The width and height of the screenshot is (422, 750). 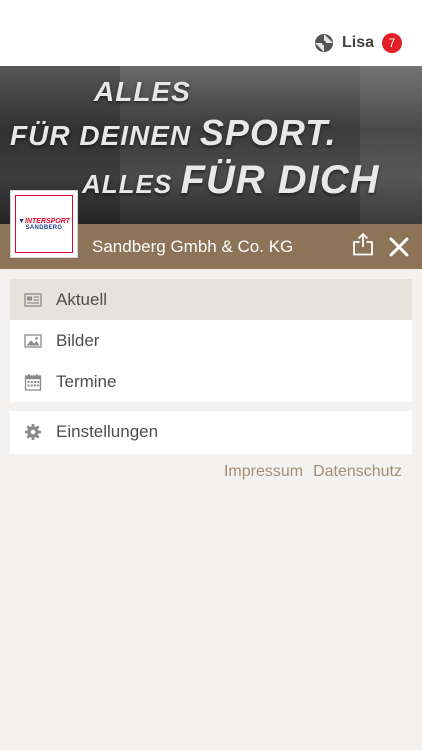 I want to click on top-bar: Lisa 7, so click(x=211, y=33).